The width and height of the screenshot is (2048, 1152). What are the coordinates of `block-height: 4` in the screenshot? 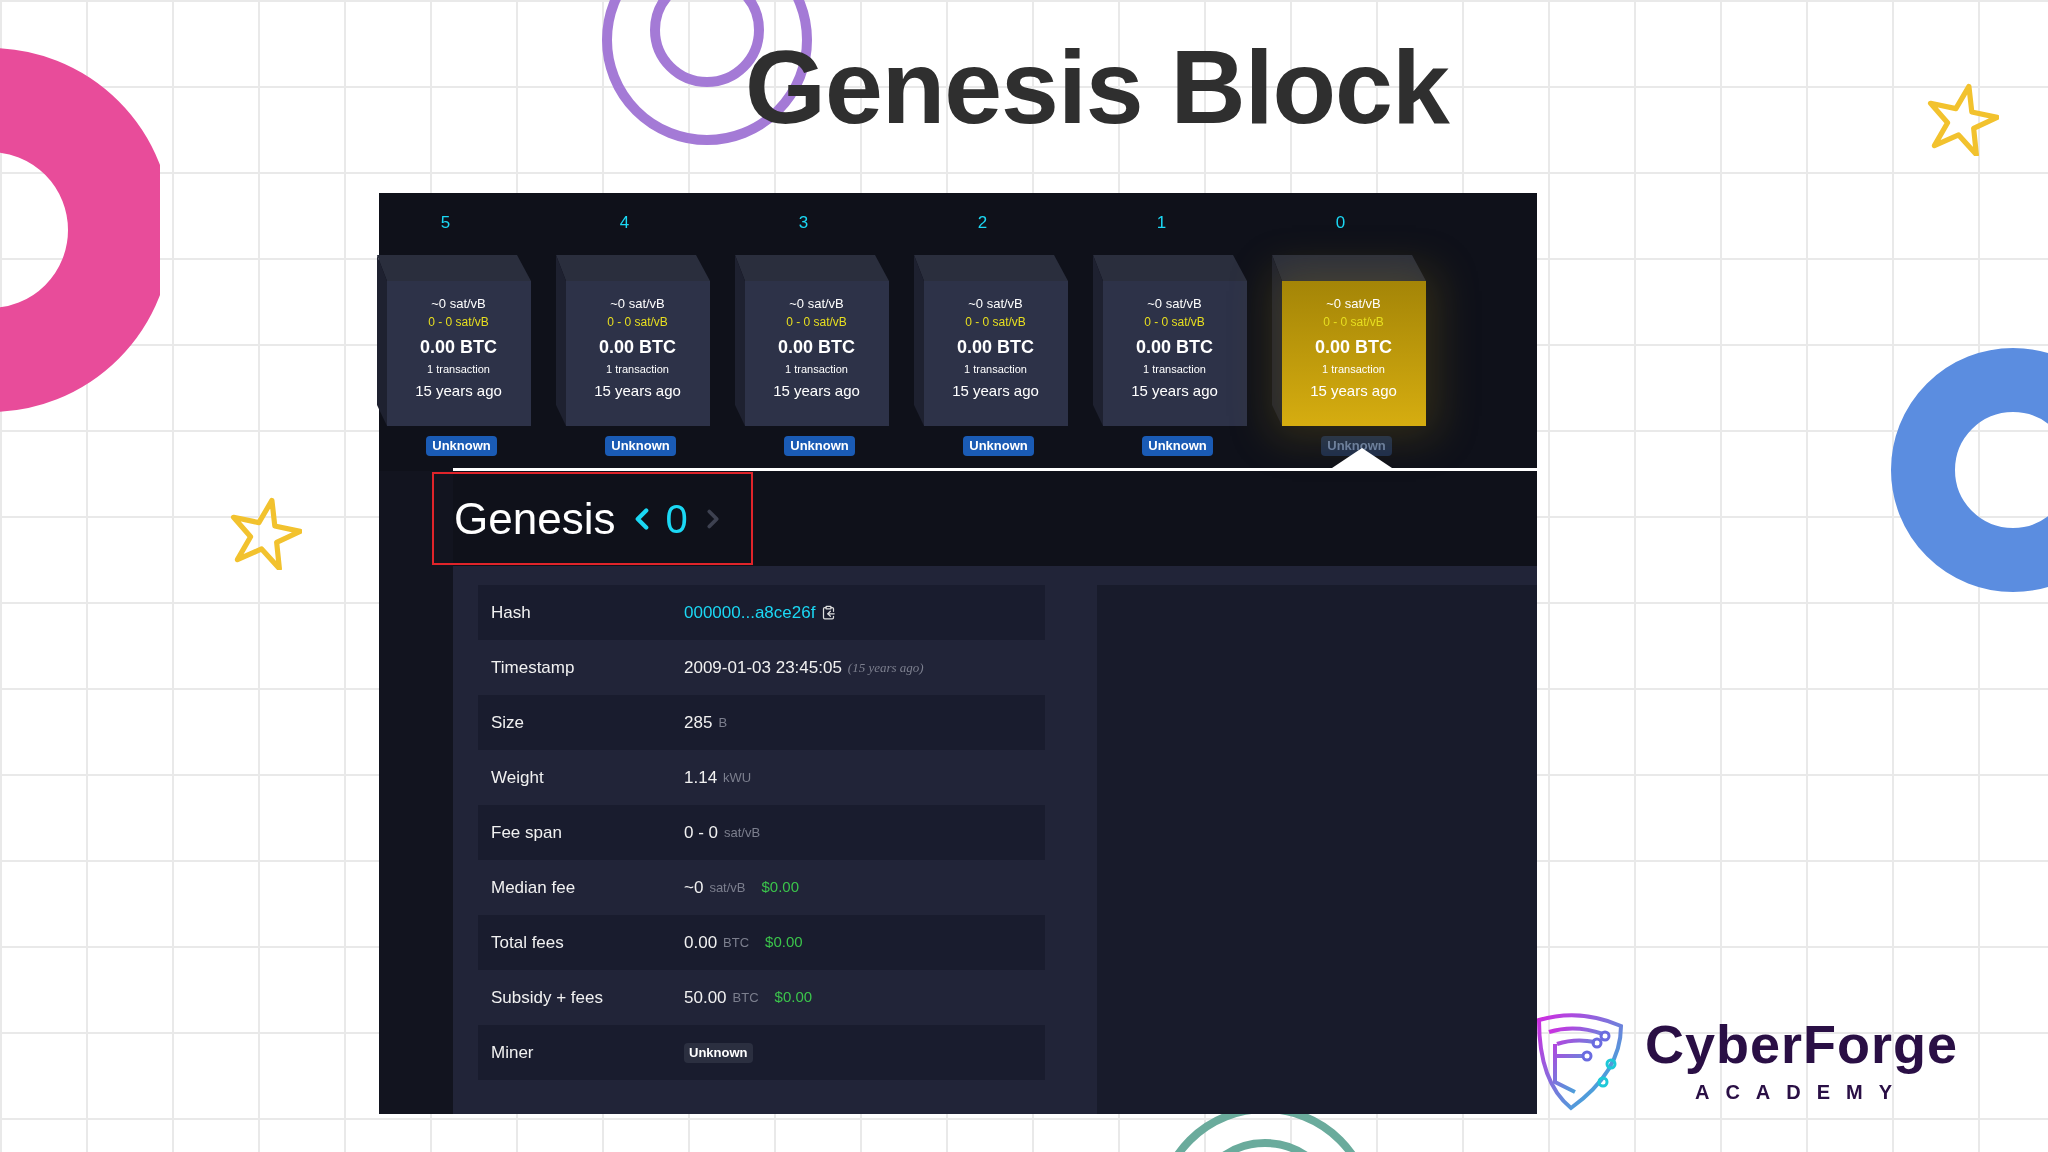 It's located at (624, 223).